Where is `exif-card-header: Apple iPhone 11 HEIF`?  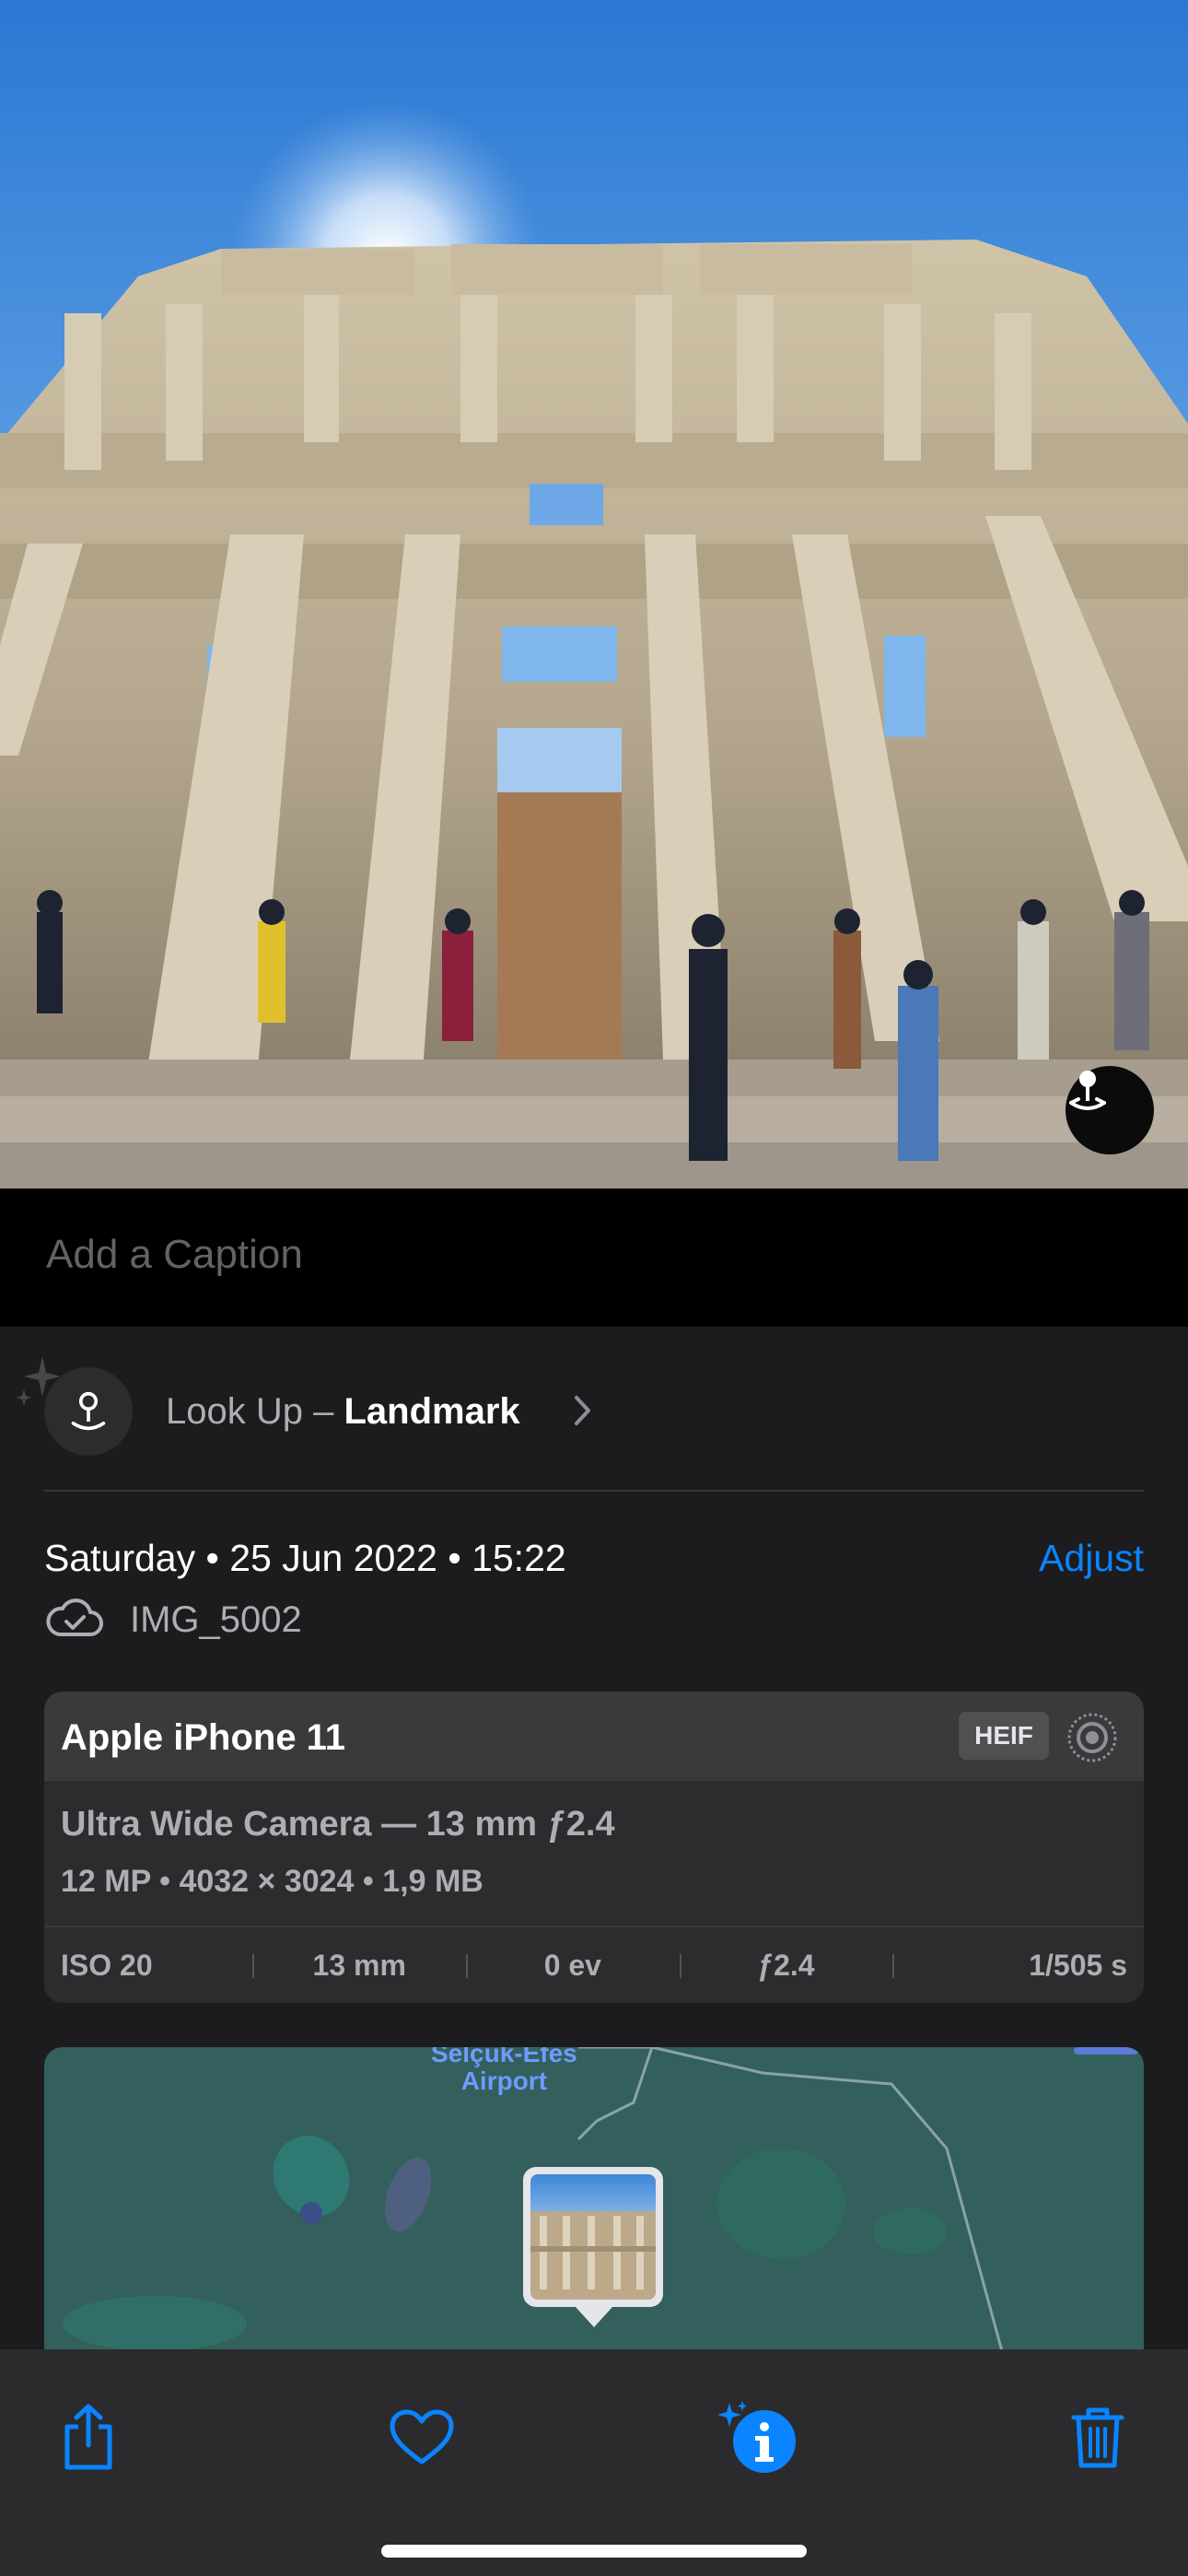
exif-card-header: Apple iPhone 11 HEIF is located at coordinates (594, 1736).